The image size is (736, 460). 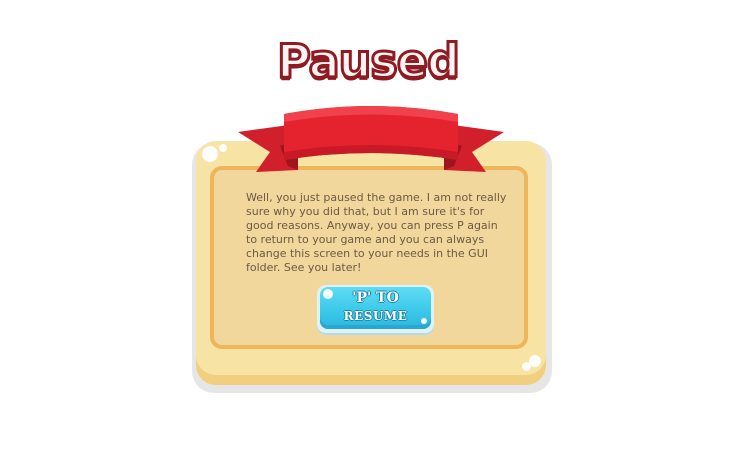 I want to click on ribbon-banner, so click(x=371, y=139).